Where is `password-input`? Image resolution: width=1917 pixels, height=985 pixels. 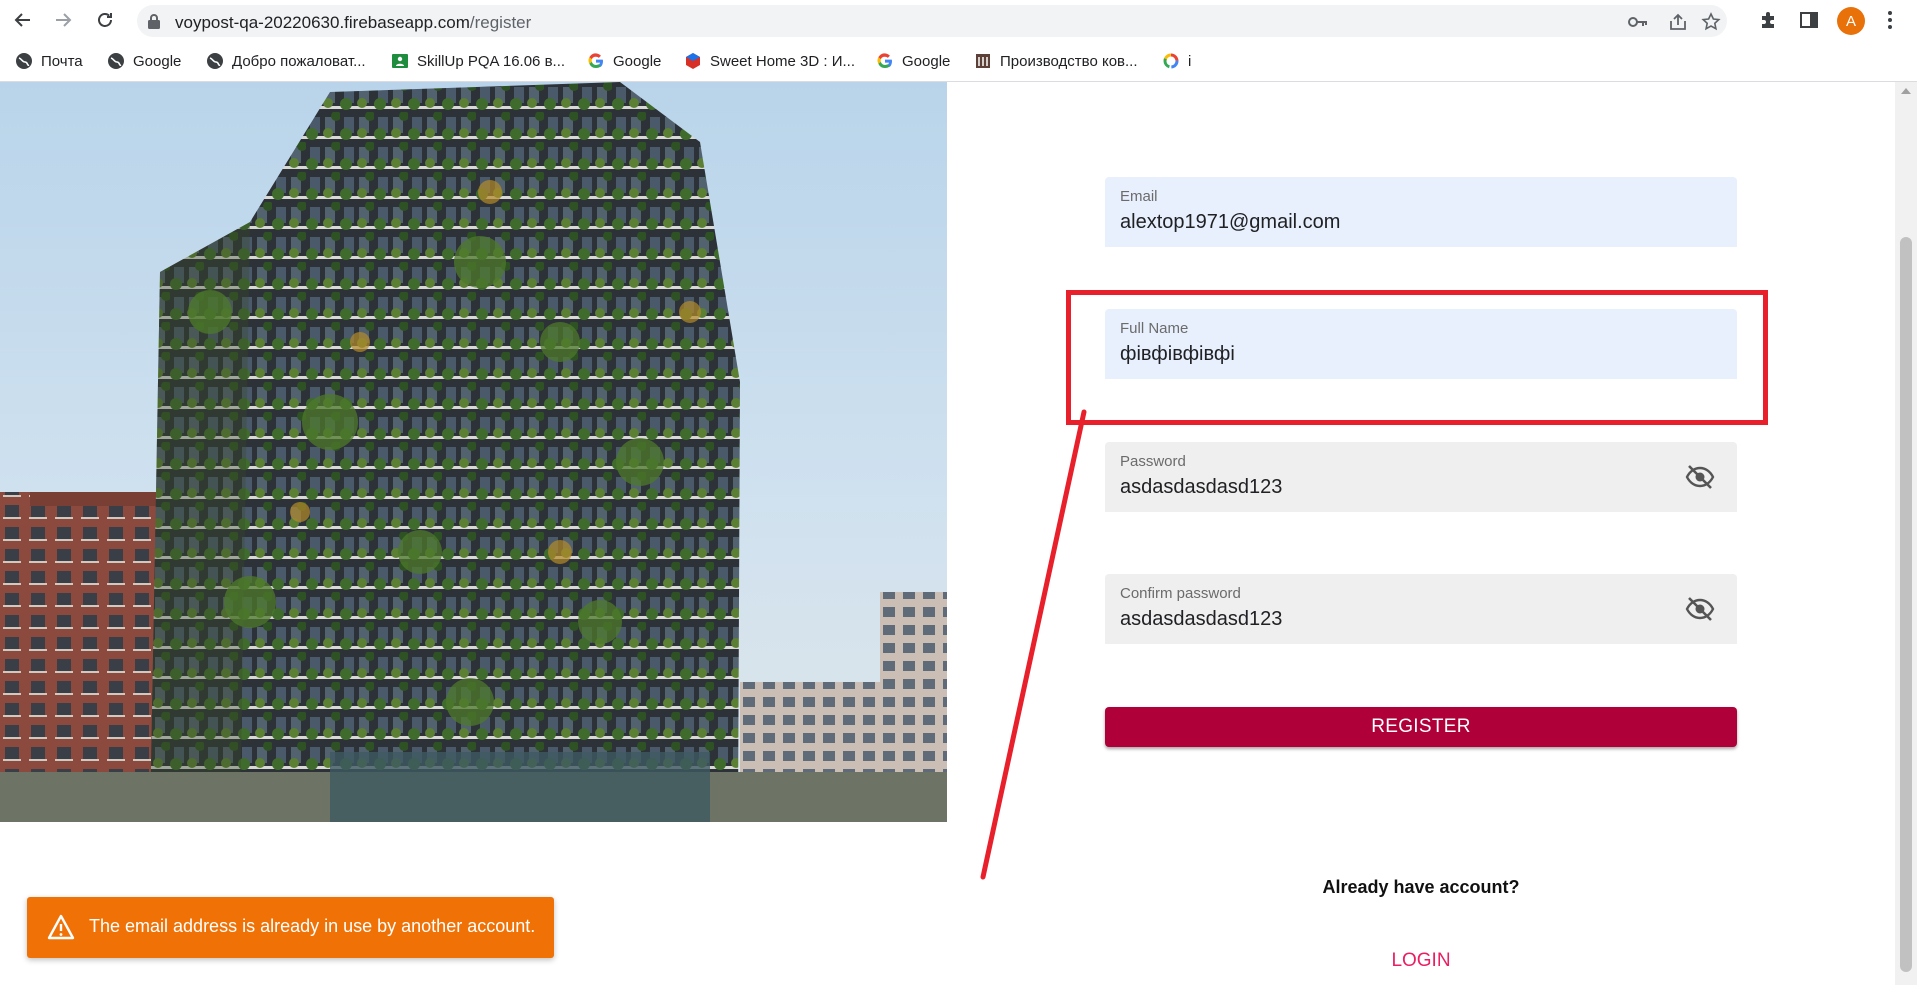
password-input is located at coordinates (1400, 487).